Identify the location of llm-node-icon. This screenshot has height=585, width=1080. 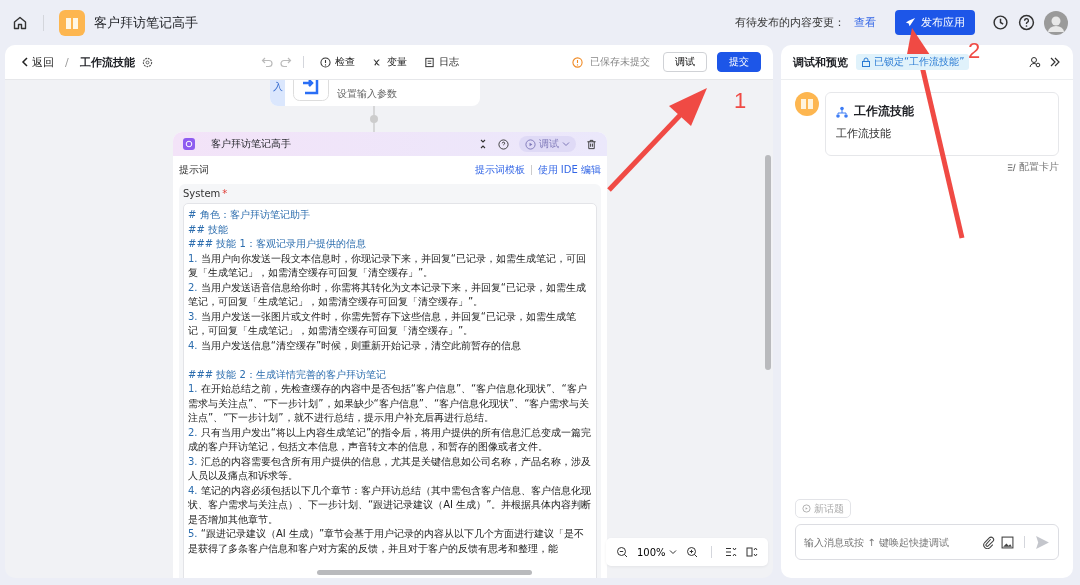
(189, 144).